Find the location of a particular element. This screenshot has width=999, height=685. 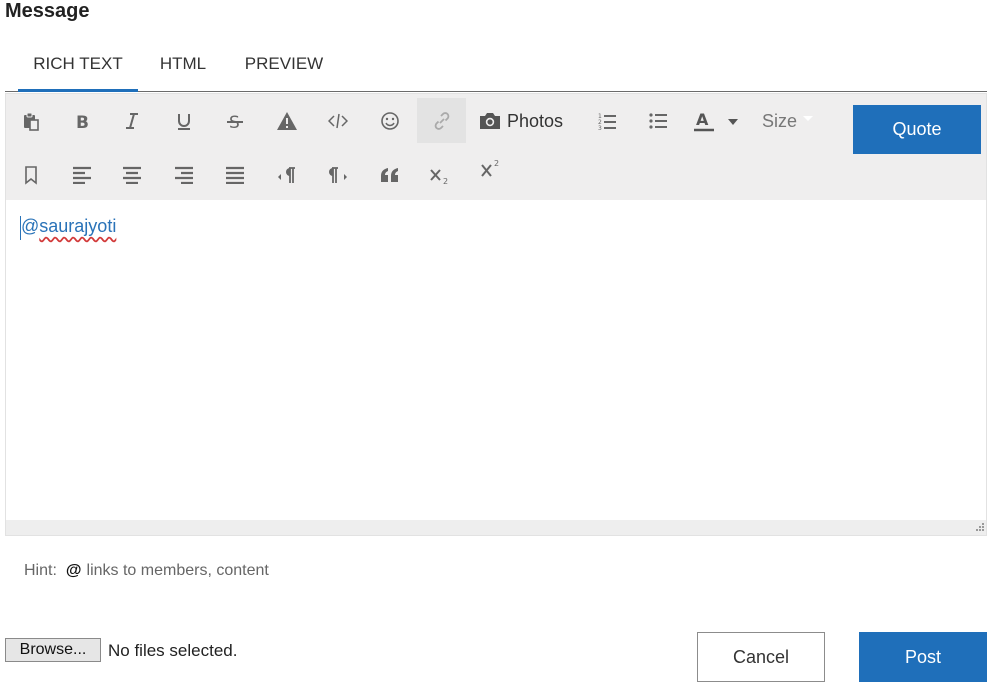

caret-down-icon is located at coordinates (808, 118).